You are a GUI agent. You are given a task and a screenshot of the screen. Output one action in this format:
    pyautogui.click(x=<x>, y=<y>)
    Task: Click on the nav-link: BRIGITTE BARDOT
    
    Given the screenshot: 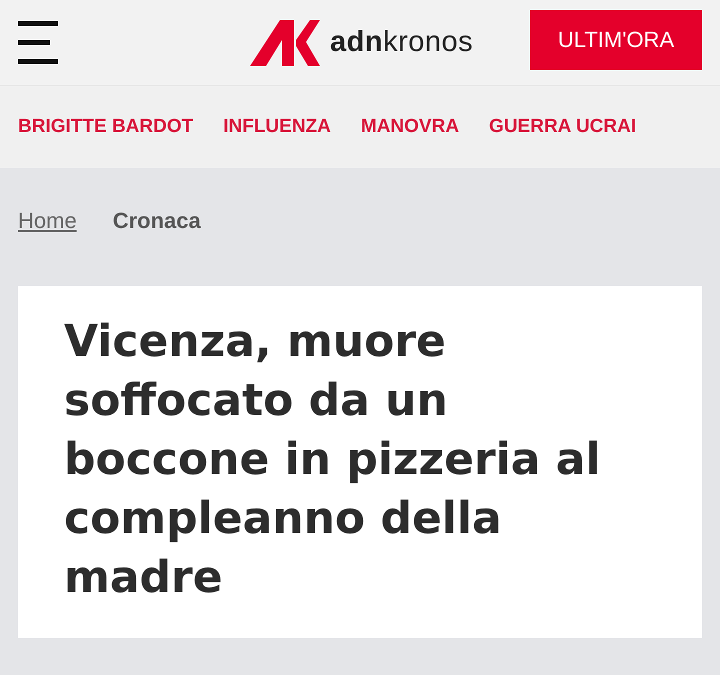 What is the action you would take?
    pyautogui.click(x=106, y=127)
    